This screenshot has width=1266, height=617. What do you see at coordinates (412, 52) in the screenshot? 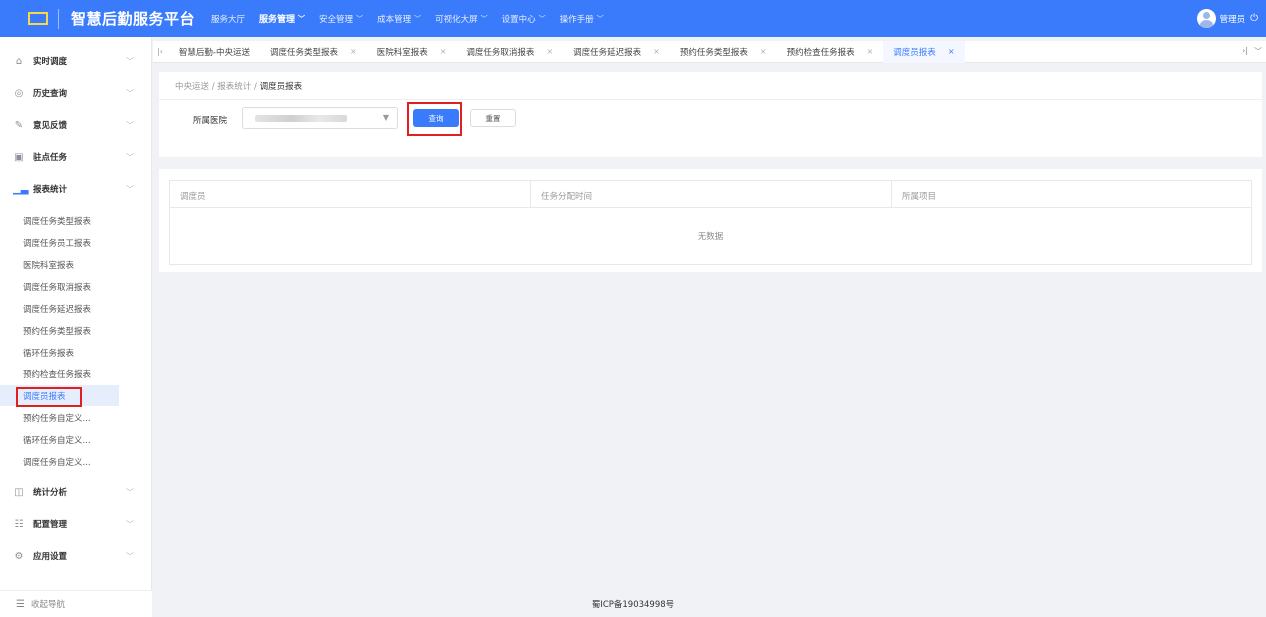
I see `tab: 医院科室报表 ×` at bounding box center [412, 52].